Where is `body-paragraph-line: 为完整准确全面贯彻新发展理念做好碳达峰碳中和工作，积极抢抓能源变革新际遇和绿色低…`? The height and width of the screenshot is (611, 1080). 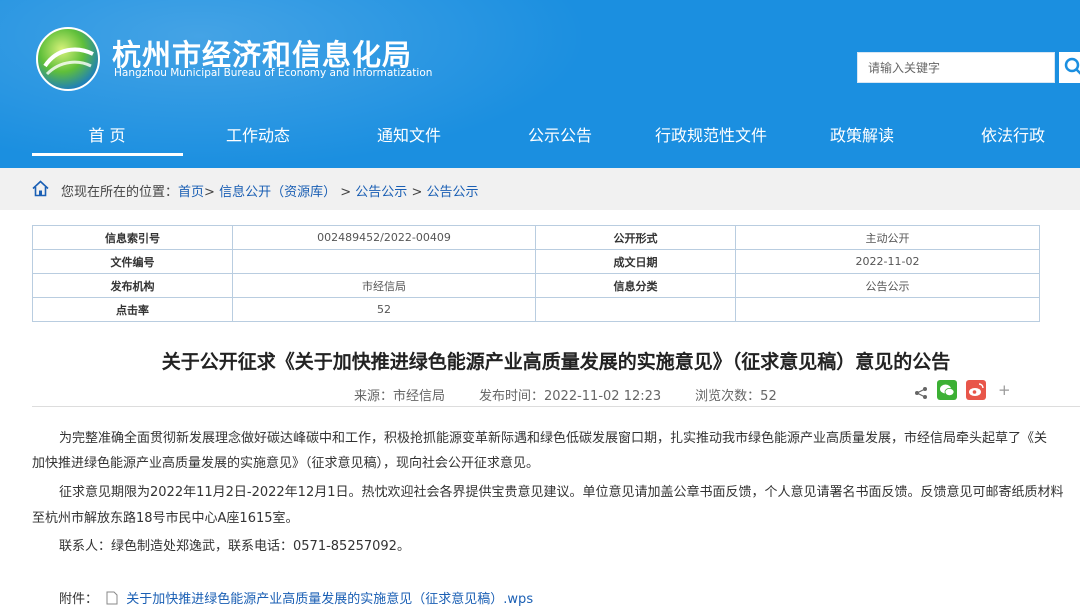 body-paragraph-line: 为完整准确全面贯彻新发展理念做好碳达峰碳中和工作，积极抢抓能源变革新际遇和绿色低… is located at coordinates (553, 438).